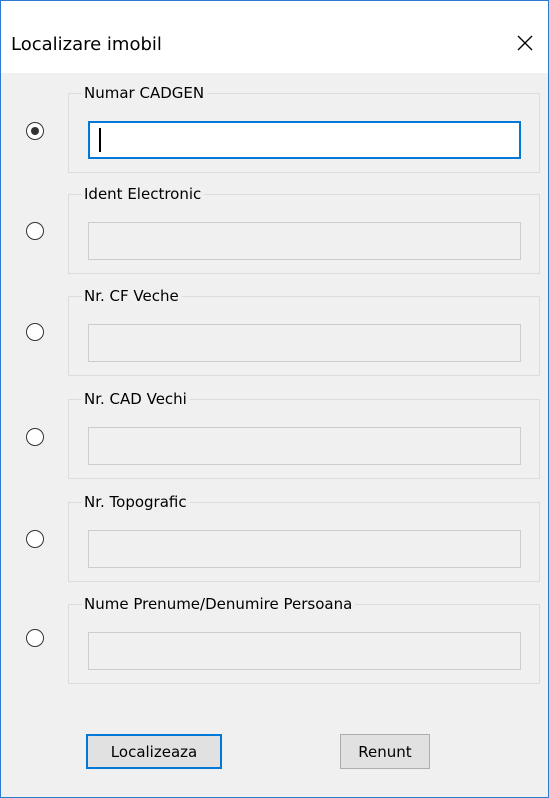  I want to click on group-numar-cadgen: Numar CADGEN, so click(304, 128).